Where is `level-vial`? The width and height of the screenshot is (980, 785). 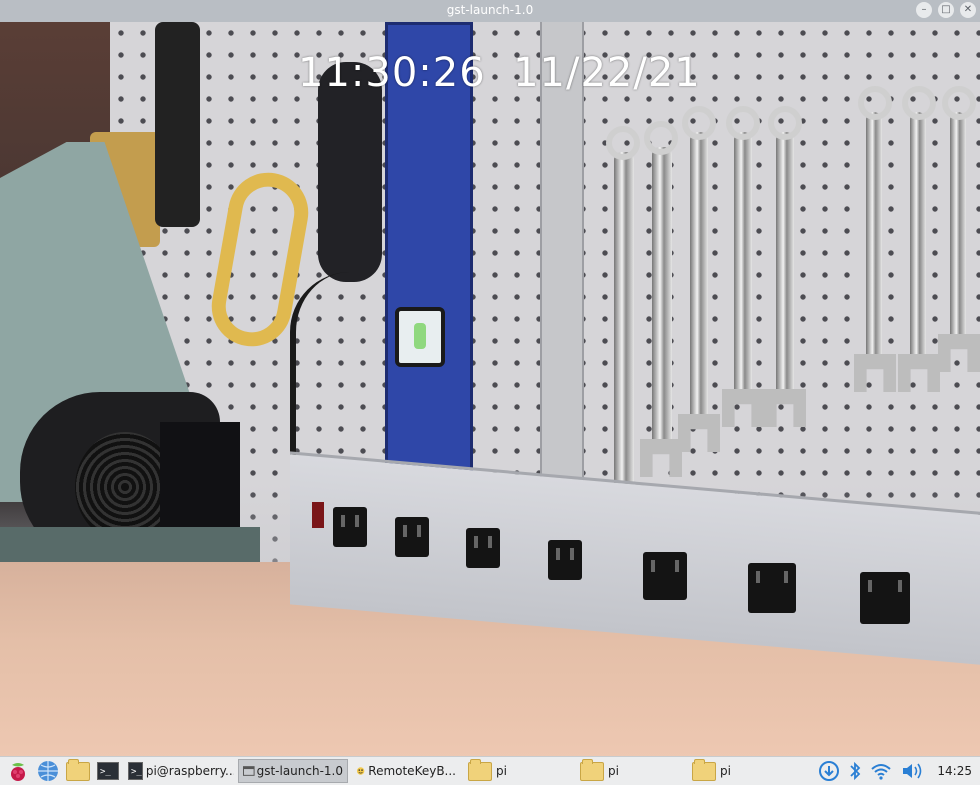 level-vial is located at coordinates (420, 337).